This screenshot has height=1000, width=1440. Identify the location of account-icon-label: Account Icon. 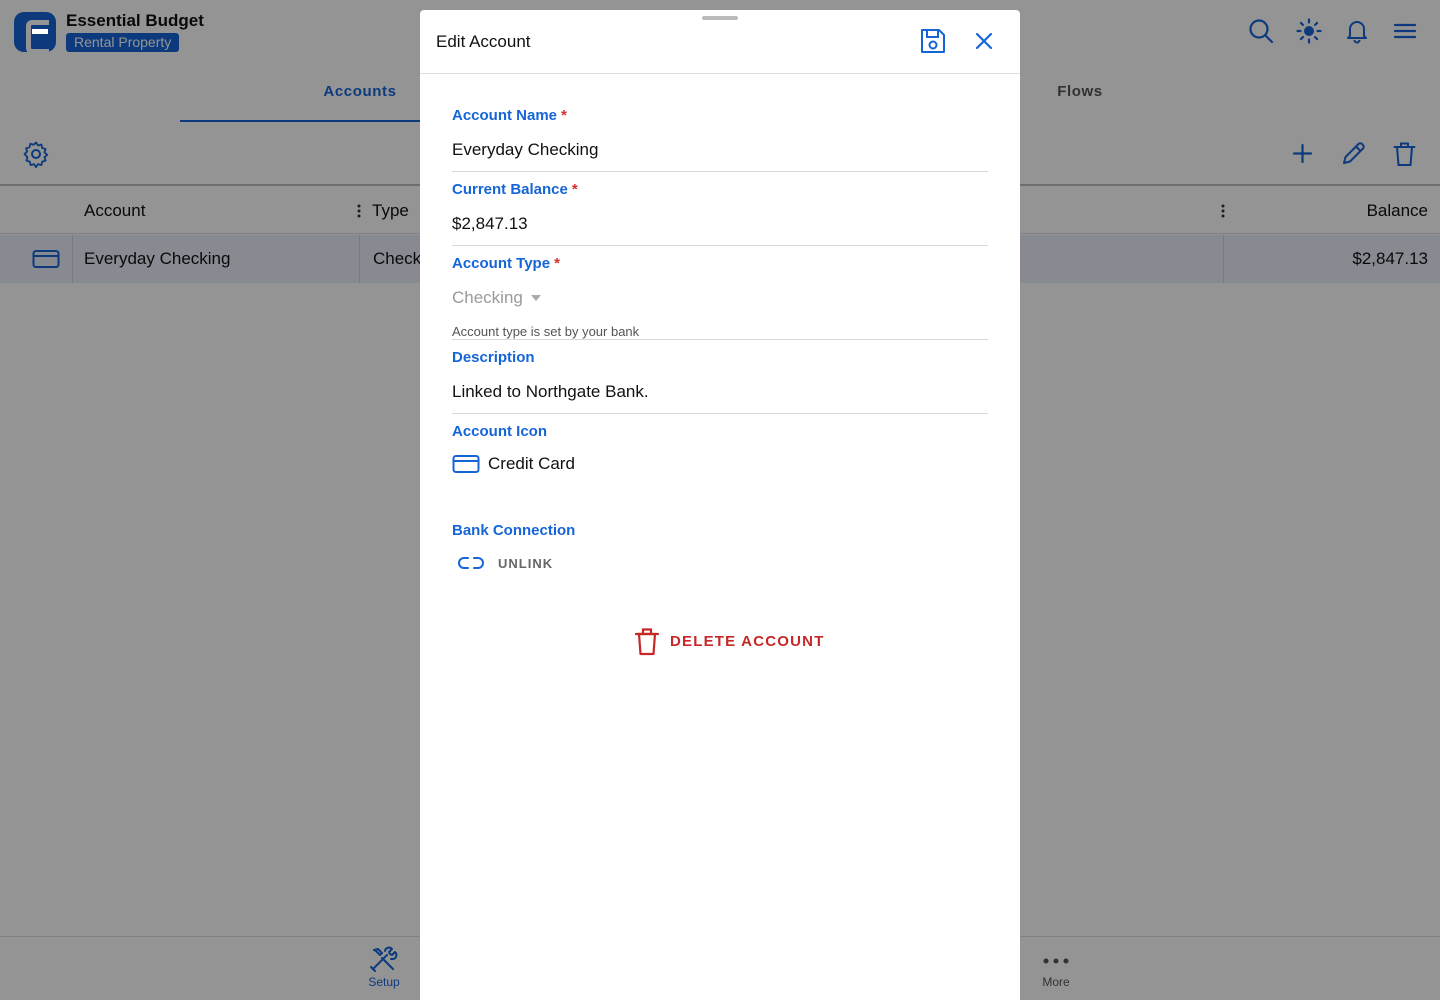
(500, 431).